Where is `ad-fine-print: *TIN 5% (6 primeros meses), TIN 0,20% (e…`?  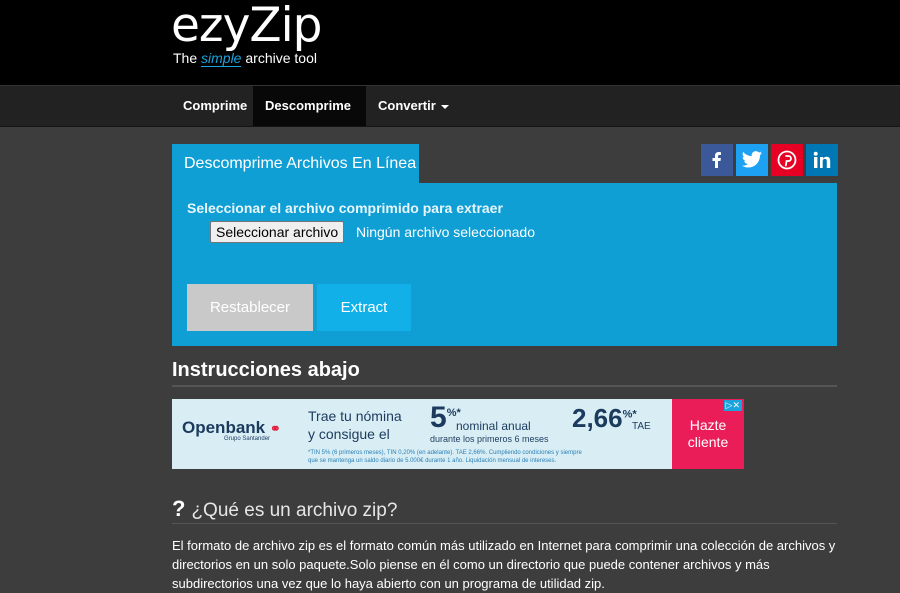 ad-fine-print: *TIN 5% (6 primeros meses), TIN 0,20% (e… is located at coordinates (445, 457).